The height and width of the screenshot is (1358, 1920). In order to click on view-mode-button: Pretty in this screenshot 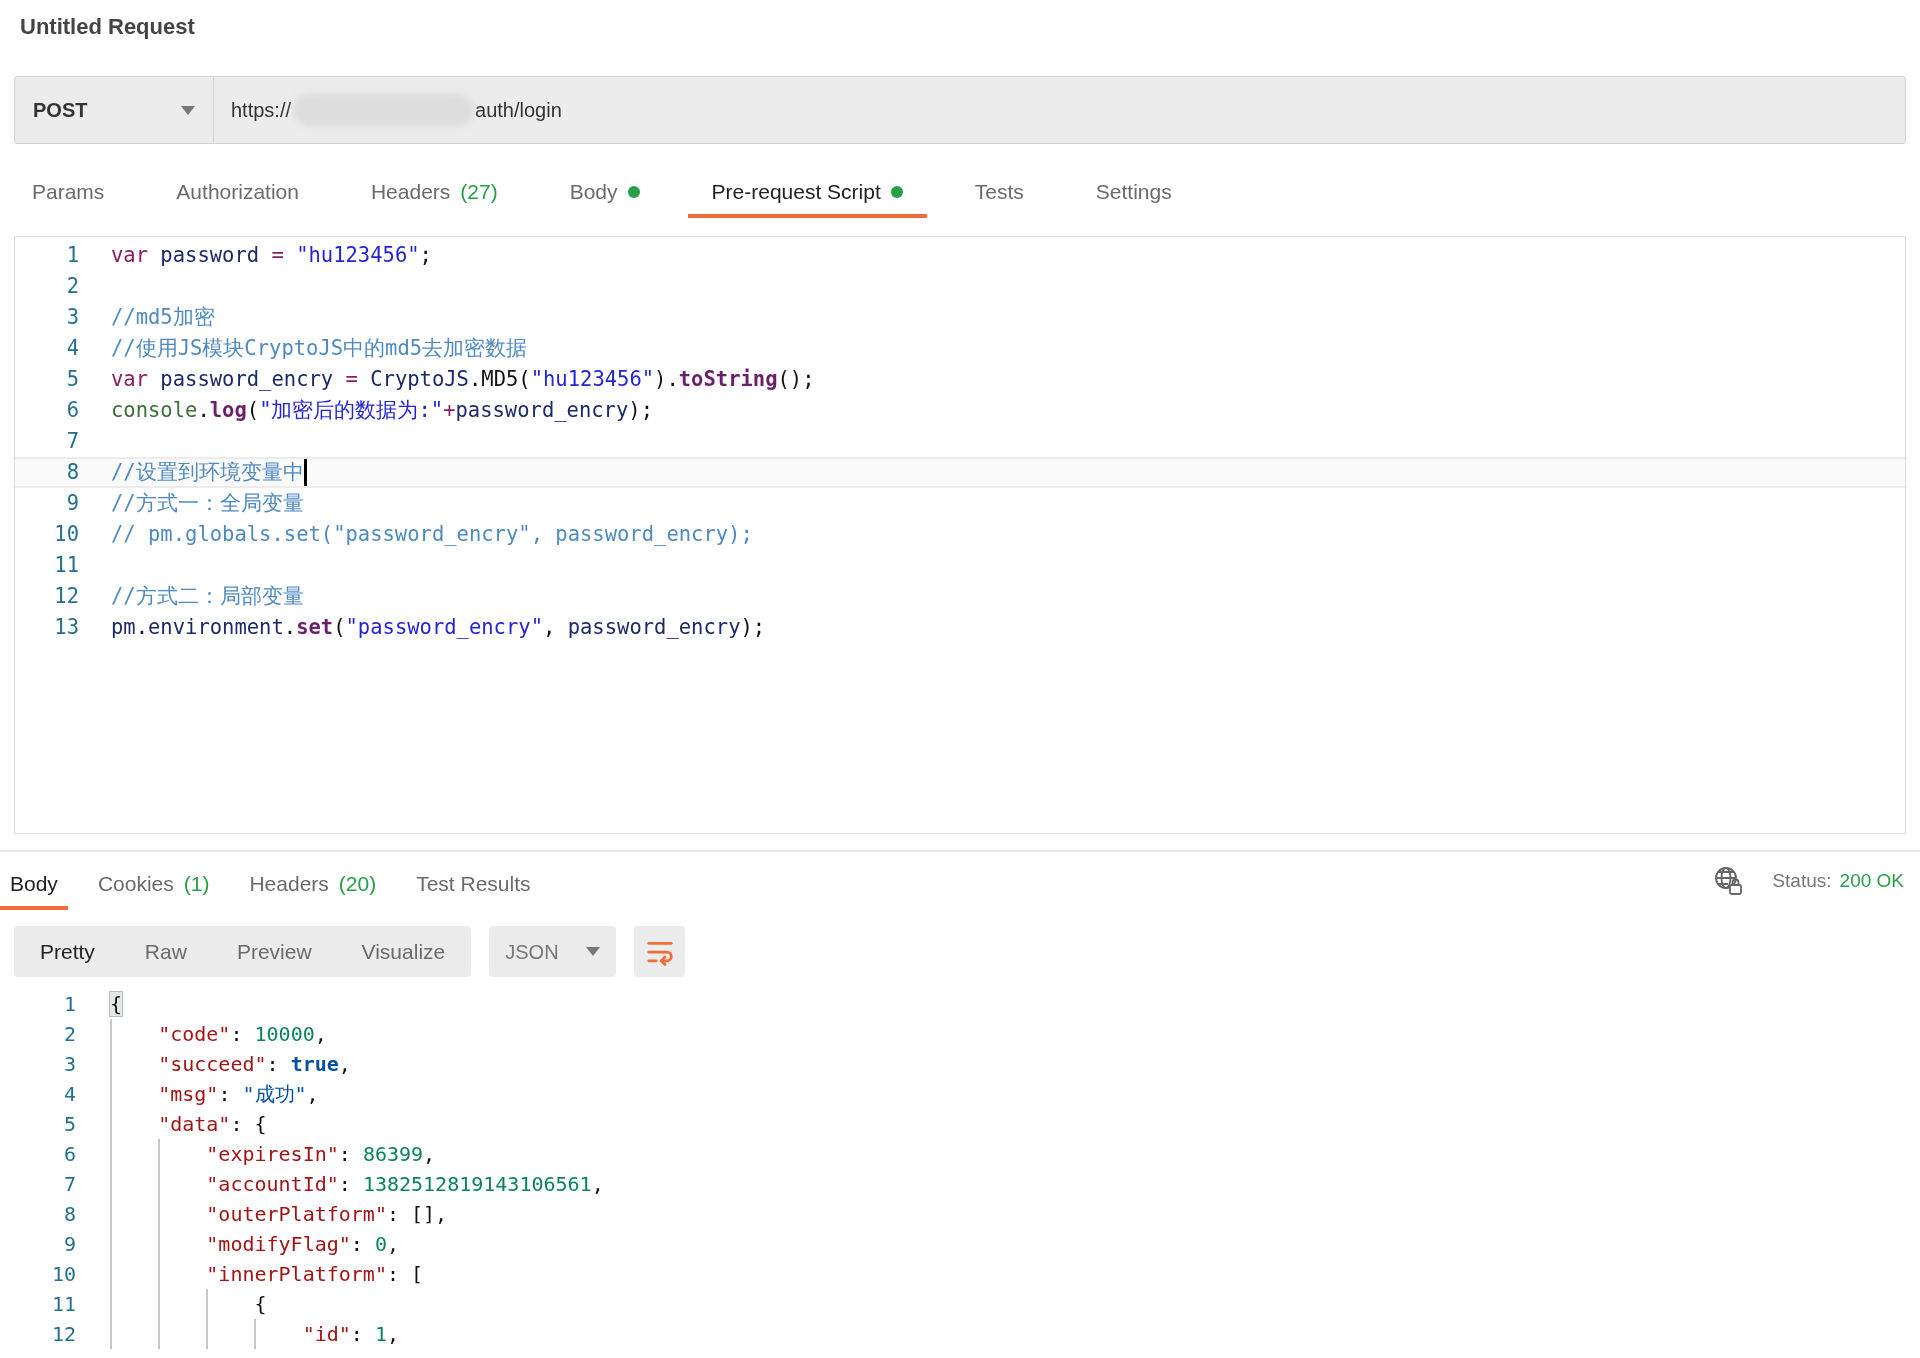, I will do `click(67, 951)`.